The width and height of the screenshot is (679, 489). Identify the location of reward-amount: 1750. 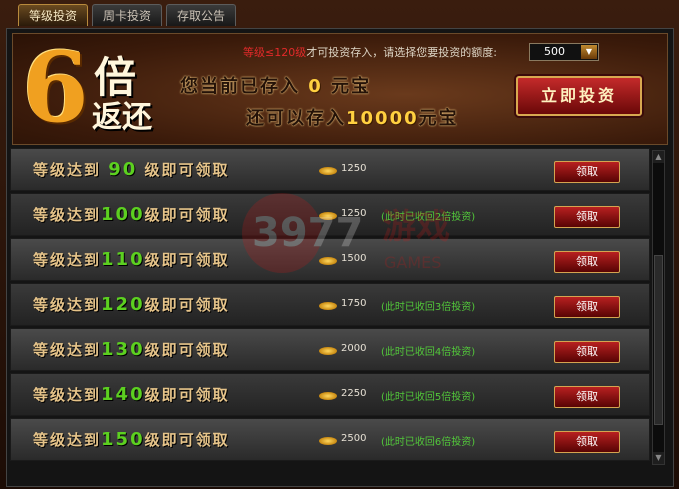
(354, 303).